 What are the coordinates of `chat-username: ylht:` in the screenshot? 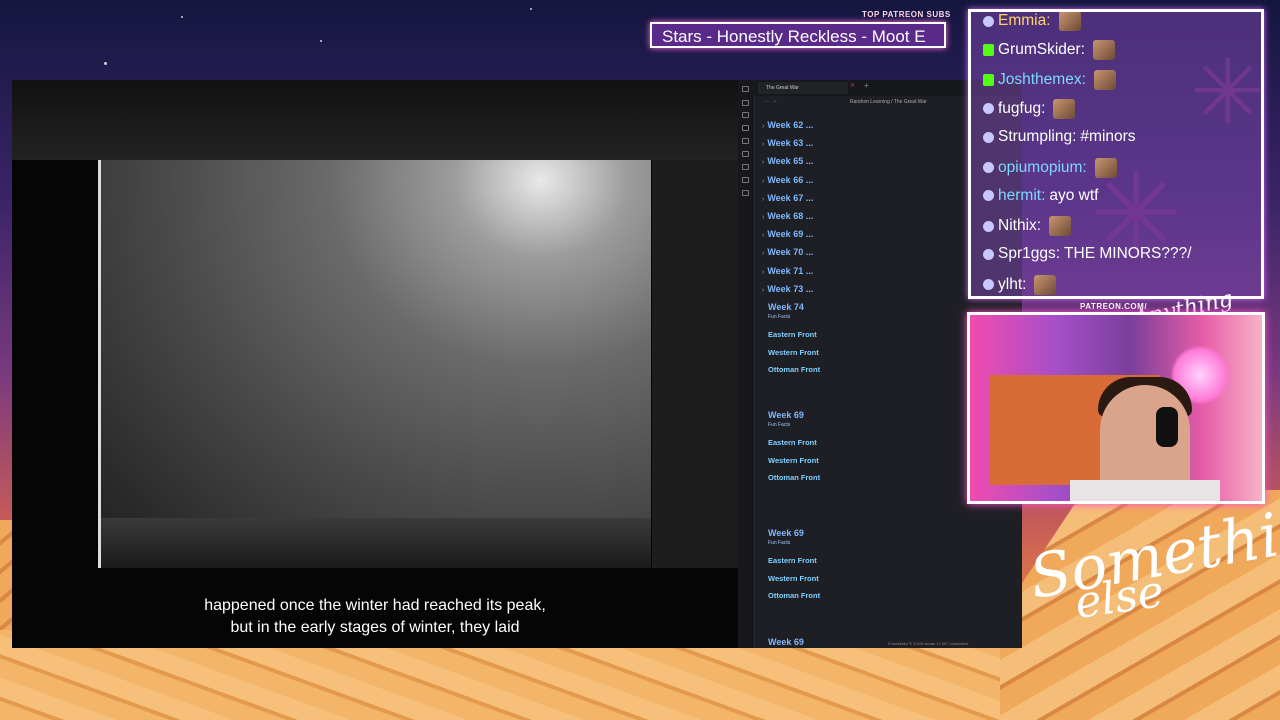 It's located at (1012, 285).